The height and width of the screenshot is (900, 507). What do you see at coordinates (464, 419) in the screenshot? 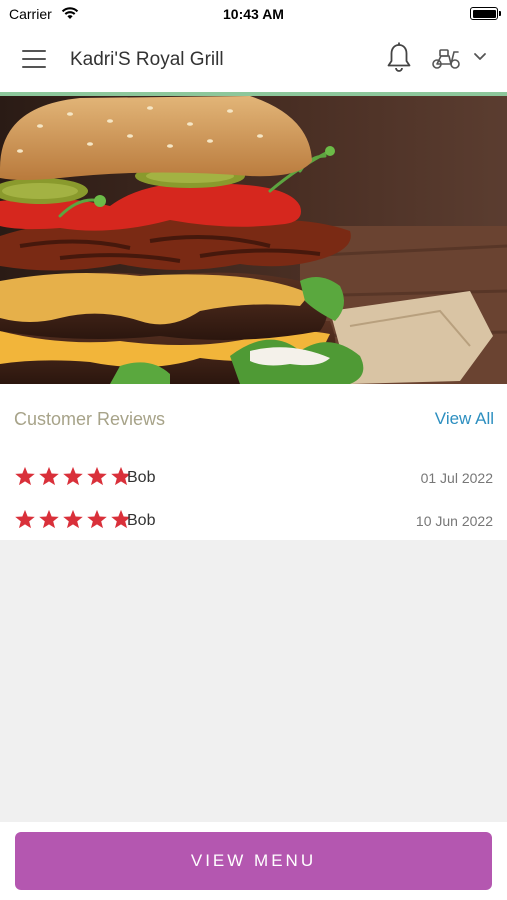
I see `view-all-reviews-link: View All` at bounding box center [464, 419].